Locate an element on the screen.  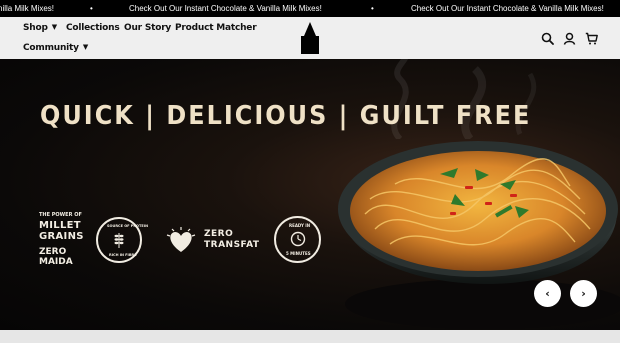
badge-millet-line2: GRAINS is located at coordinates (61, 236).